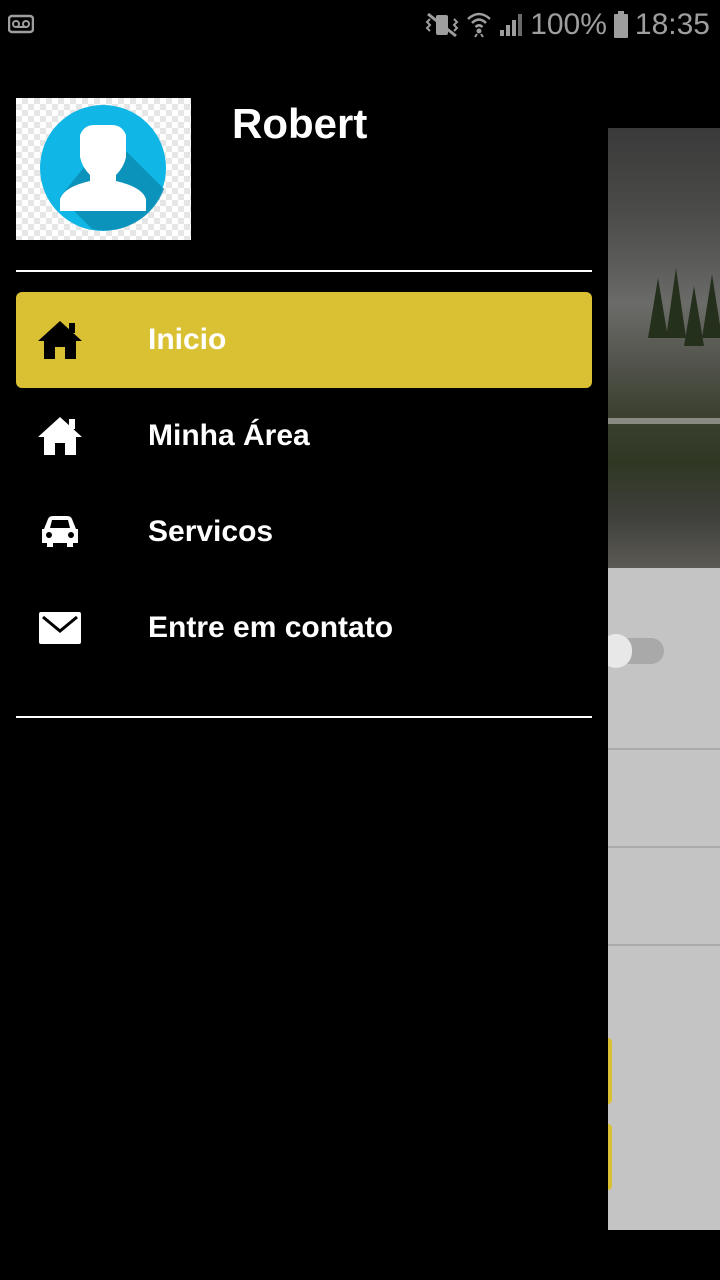 This screenshot has width=720, height=1280. What do you see at coordinates (271, 627) in the screenshot?
I see `menu-item-label: Entre em contato` at bounding box center [271, 627].